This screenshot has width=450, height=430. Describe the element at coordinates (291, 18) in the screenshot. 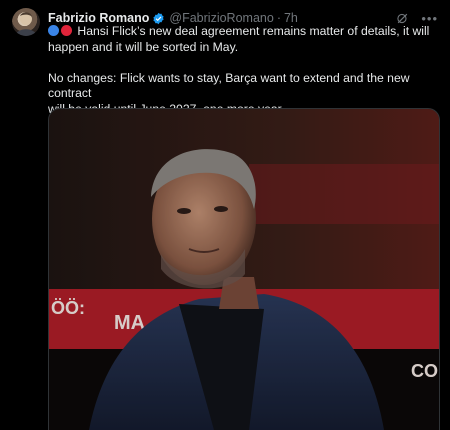

I see `timestamp: 7h` at that location.